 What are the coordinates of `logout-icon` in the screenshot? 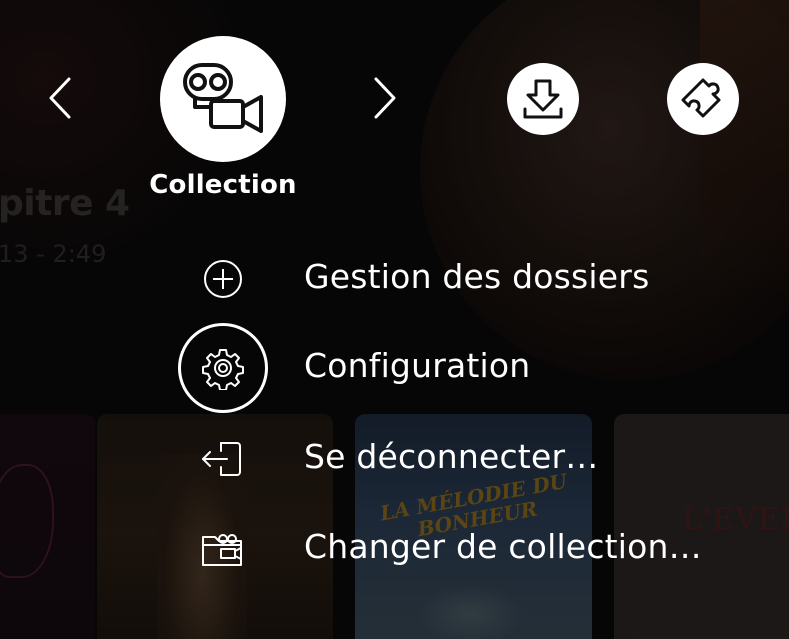 It's located at (221, 459).